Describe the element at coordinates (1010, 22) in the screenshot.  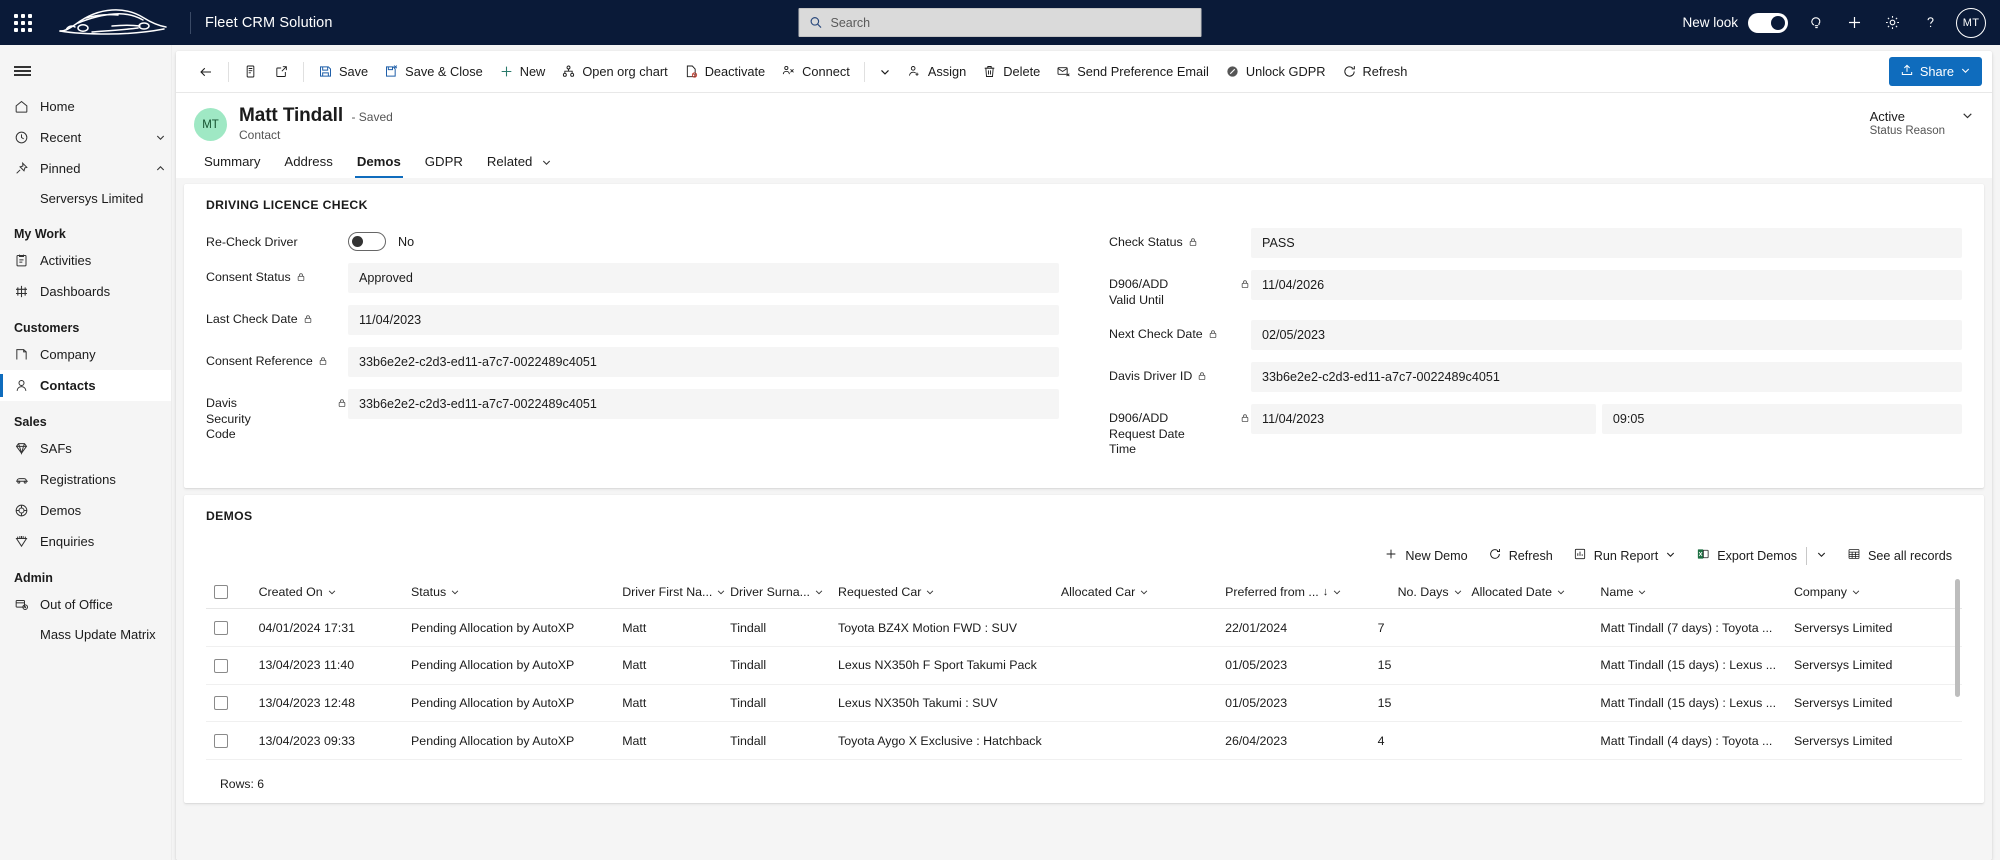
I see `search-input` at that location.